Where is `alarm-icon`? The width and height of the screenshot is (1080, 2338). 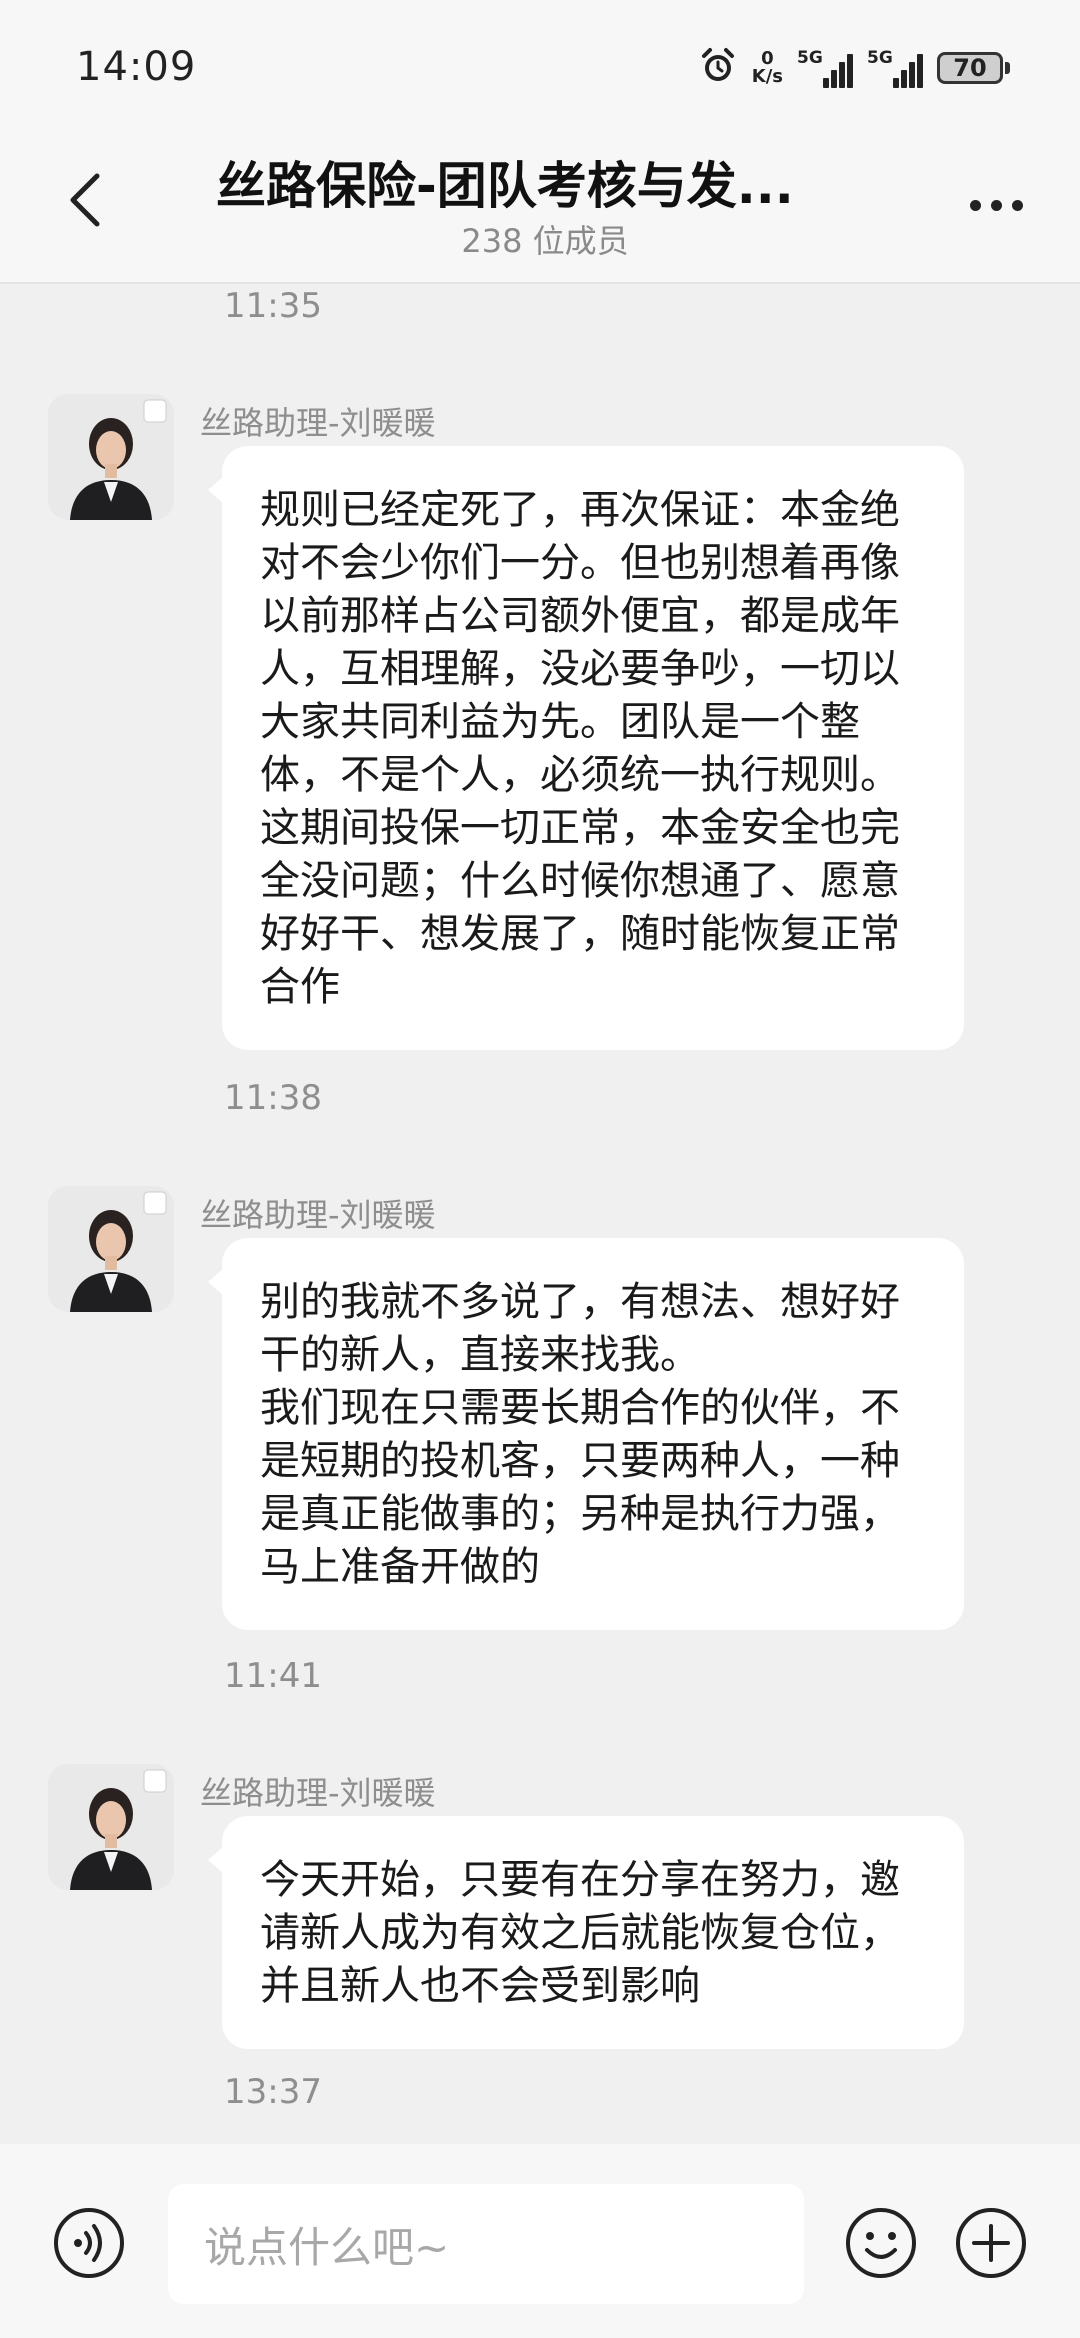 alarm-icon is located at coordinates (718, 68).